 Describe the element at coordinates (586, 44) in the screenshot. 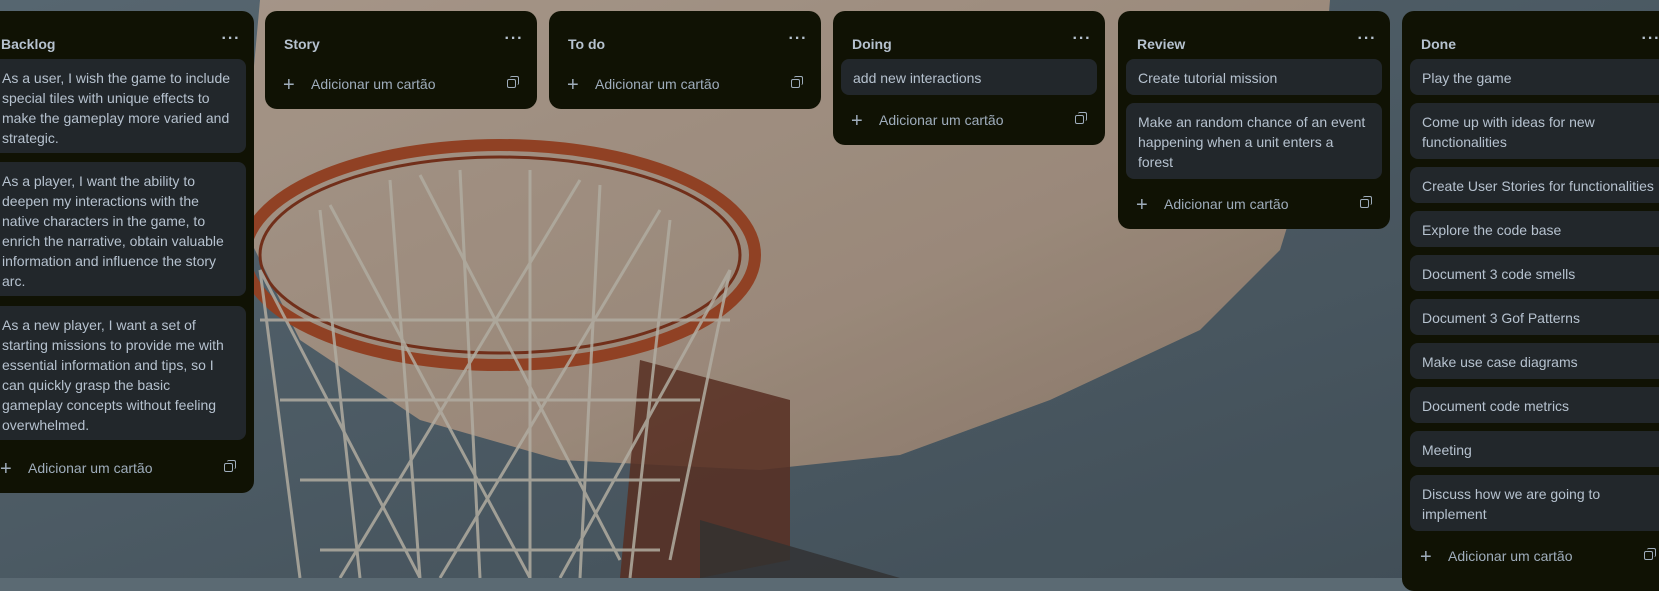

I see `list-title: To do` at that location.